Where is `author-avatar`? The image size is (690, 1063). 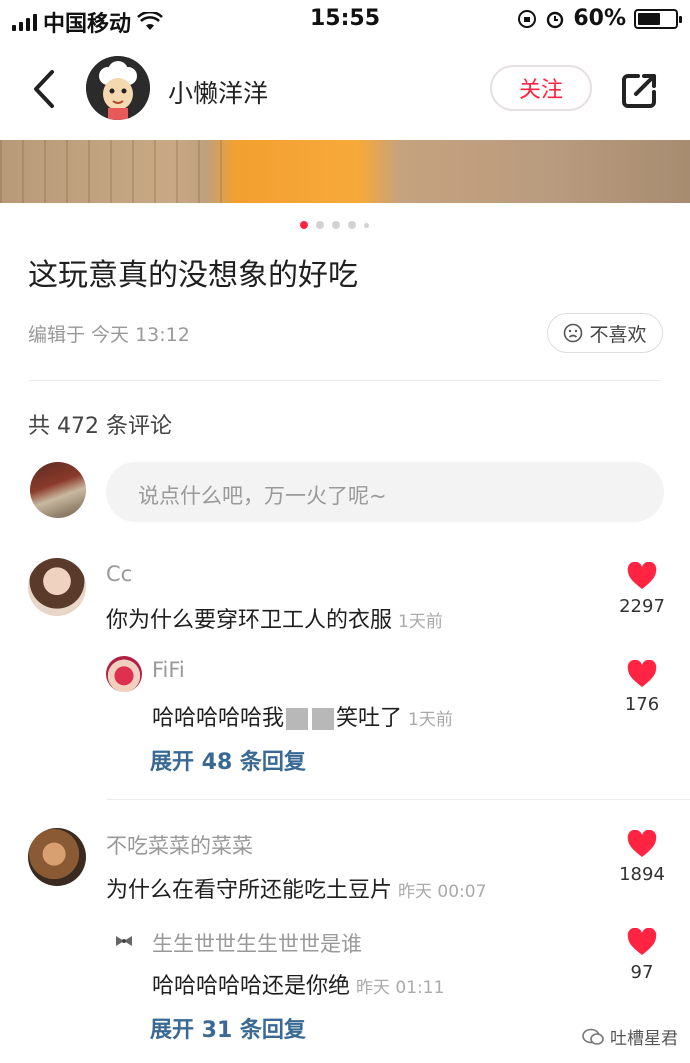
author-avatar is located at coordinates (118, 88).